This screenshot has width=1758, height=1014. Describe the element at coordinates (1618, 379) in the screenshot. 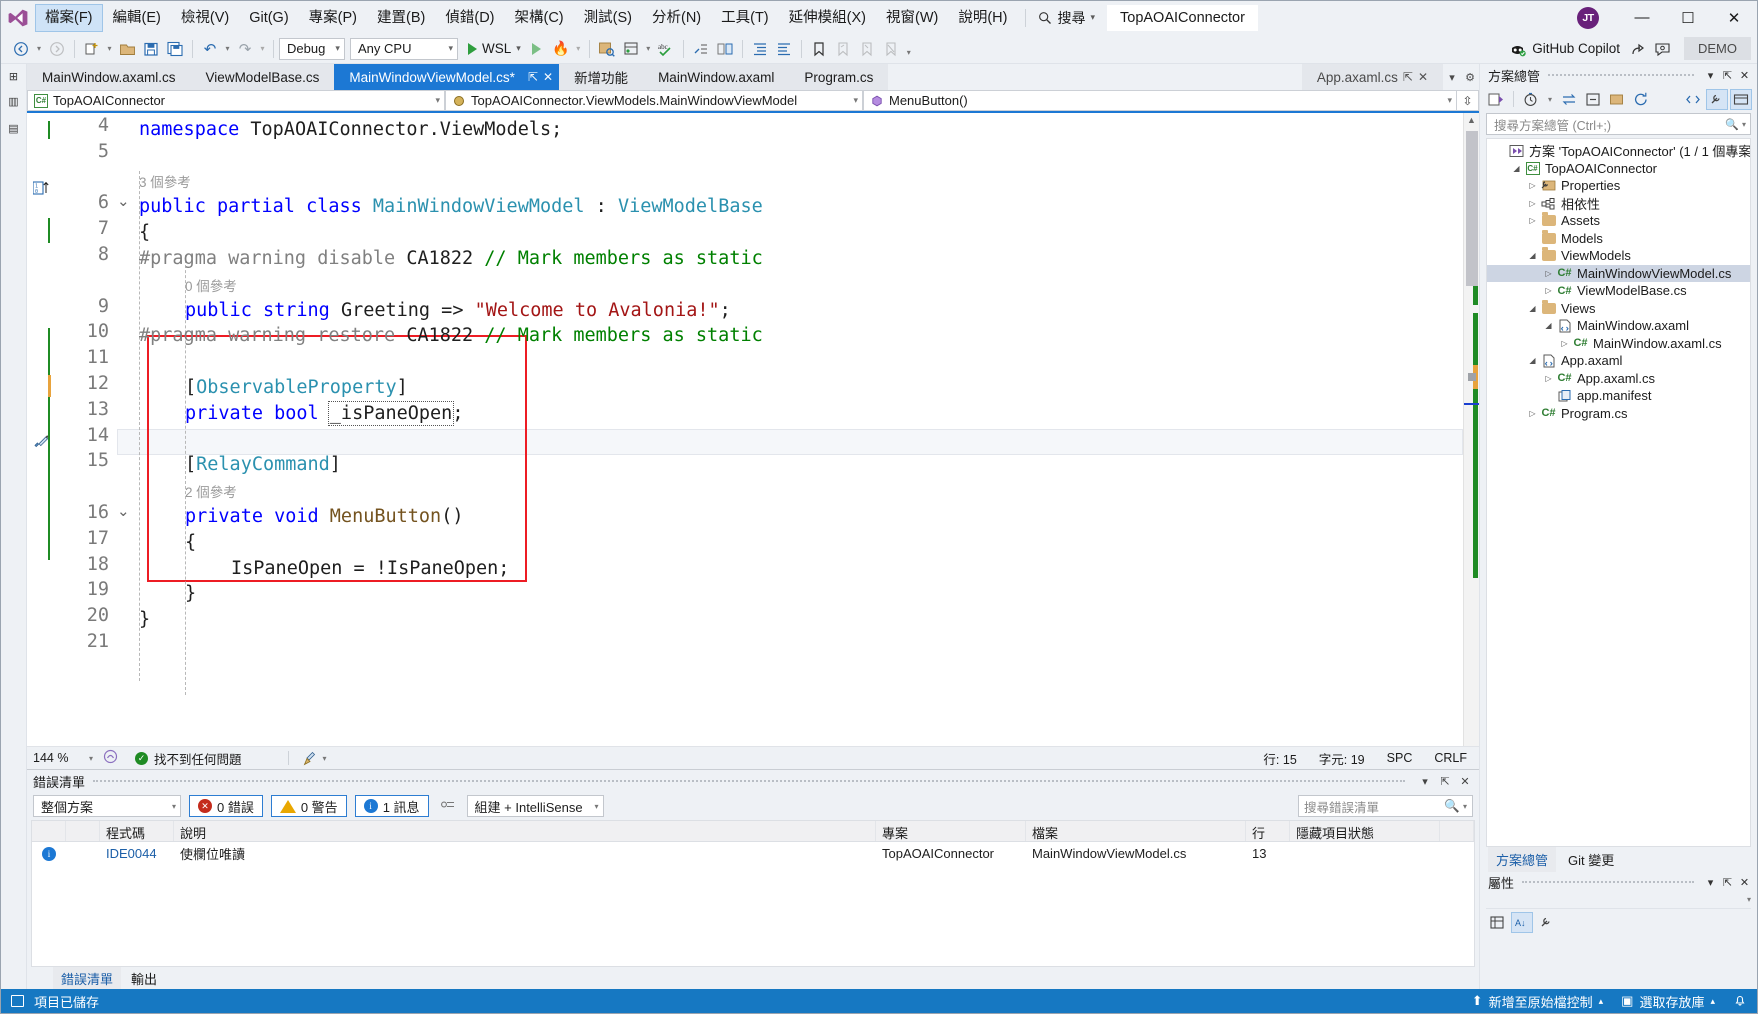

I see `tree-item: ▷ C# App.axaml.cs` at that location.